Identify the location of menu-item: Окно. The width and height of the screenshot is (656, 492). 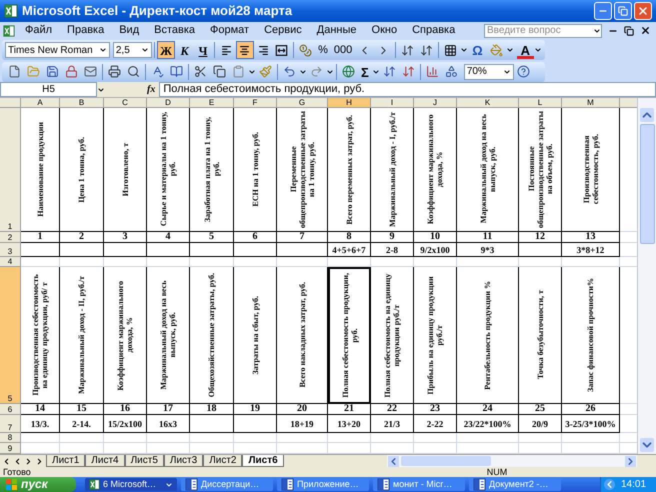
(385, 30).